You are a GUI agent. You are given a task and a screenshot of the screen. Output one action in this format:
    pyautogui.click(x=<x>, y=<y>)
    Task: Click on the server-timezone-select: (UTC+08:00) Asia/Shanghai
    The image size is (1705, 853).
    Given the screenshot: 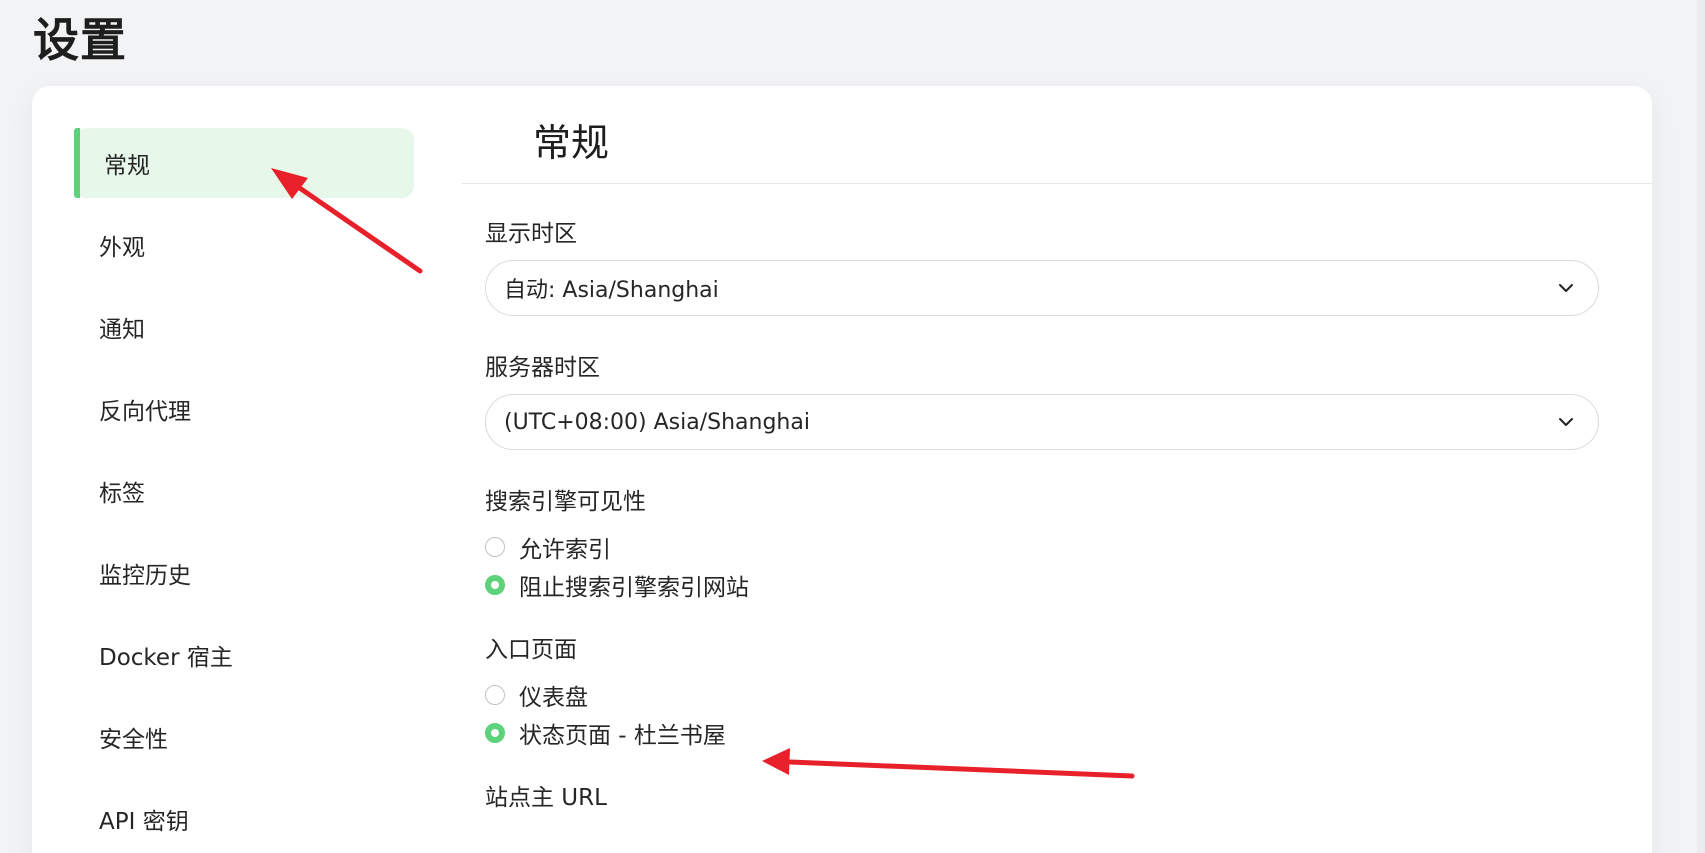 What is the action you would take?
    pyautogui.click(x=1042, y=422)
    